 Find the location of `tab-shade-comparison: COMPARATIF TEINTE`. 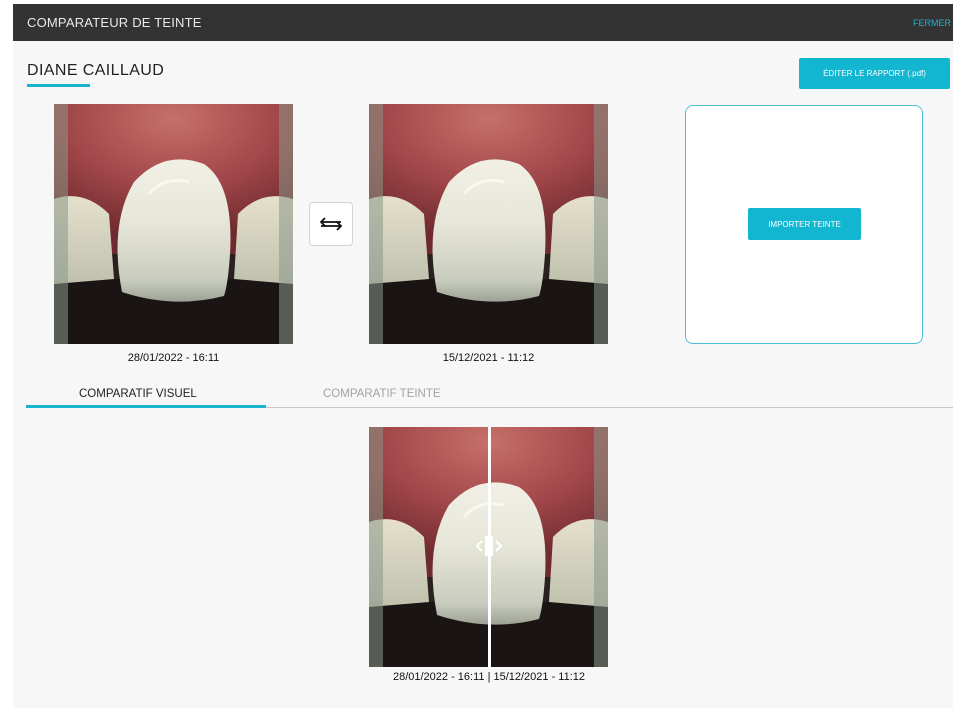

tab-shade-comparison: COMPARATIF TEINTE is located at coordinates (382, 394).